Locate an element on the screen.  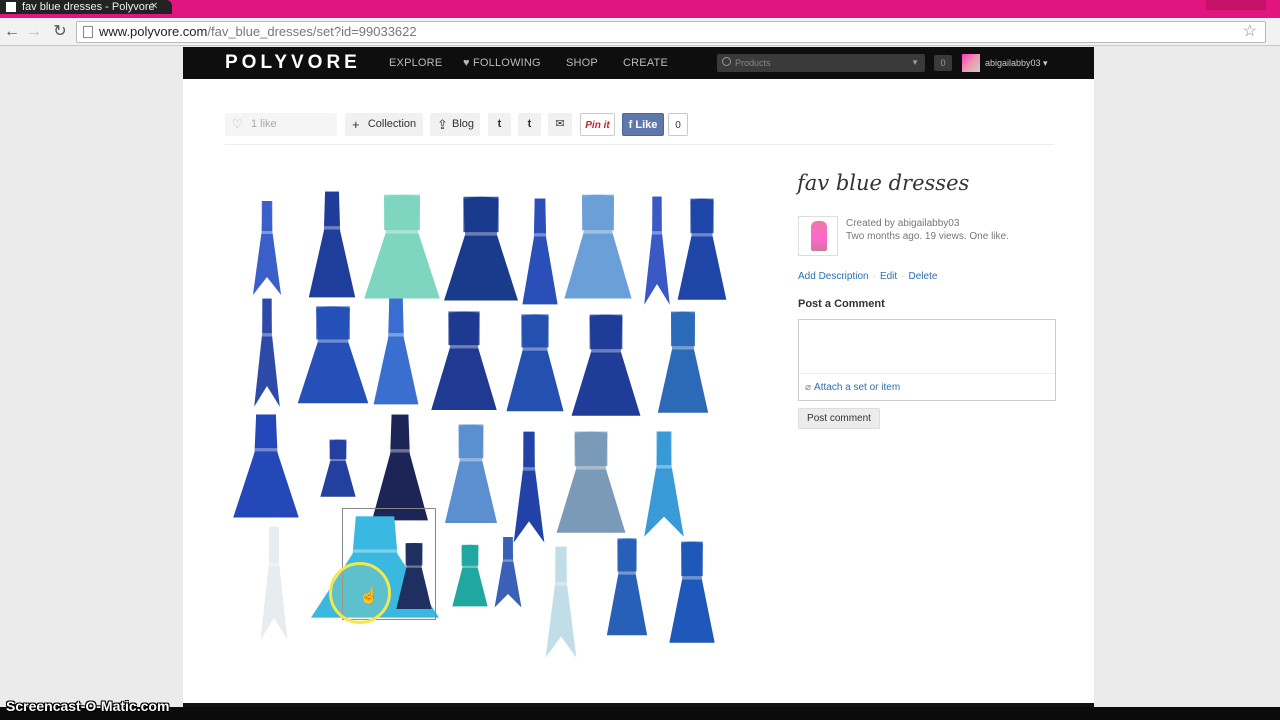
search-icon is located at coordinates (726, 61).